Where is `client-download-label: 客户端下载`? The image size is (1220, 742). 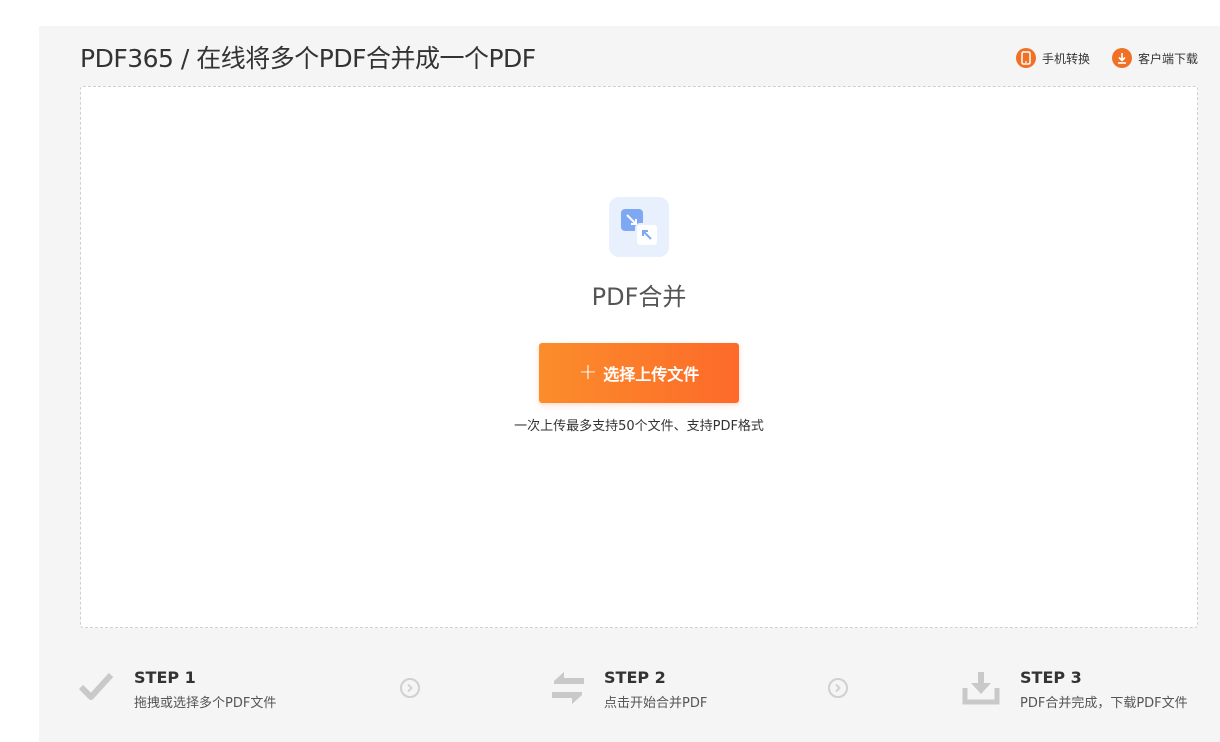 client-download-label: 客户端下载 is located at coordinates (1167, 58).